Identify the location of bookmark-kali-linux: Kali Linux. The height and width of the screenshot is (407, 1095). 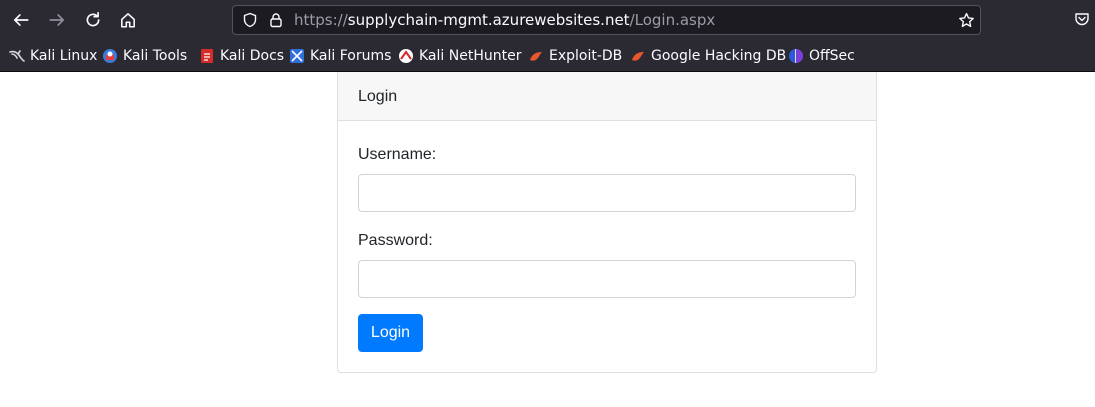
(53, 56).